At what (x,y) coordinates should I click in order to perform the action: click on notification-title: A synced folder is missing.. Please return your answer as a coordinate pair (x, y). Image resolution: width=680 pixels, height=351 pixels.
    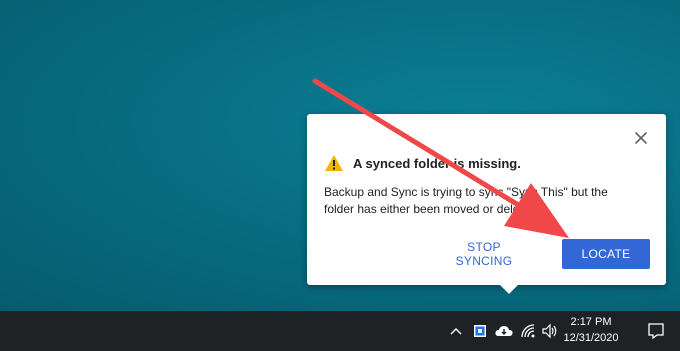
    Looking at the image, I should click on (437, 163).